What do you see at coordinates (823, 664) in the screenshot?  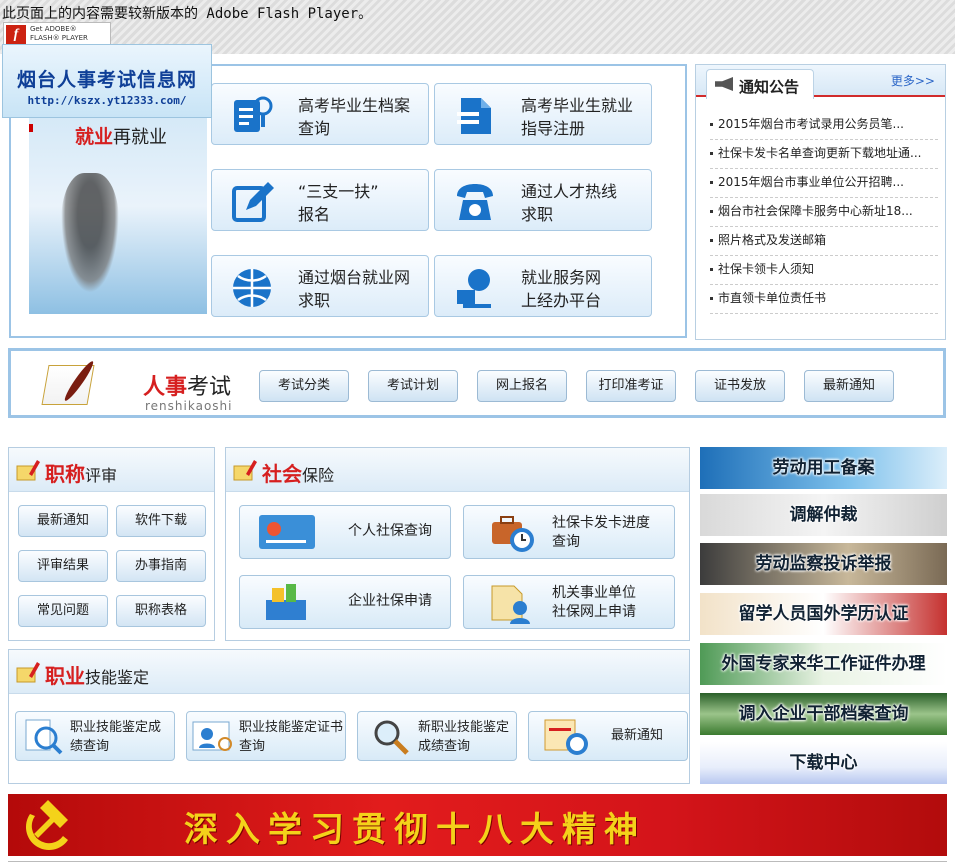 I see `foreign-expert-permit-banner: 外国专家来华工作证件办理` at bounding box center [823, 664].